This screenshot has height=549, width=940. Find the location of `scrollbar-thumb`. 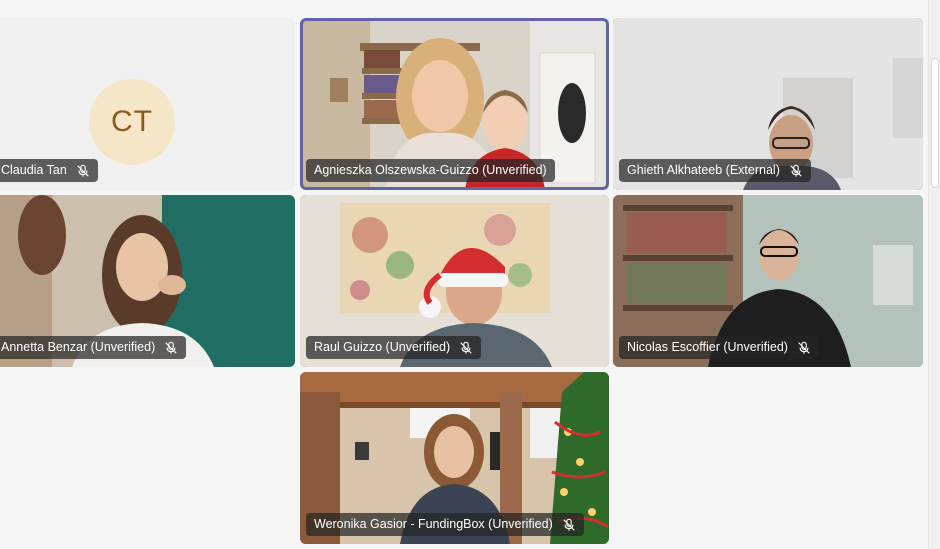

scrollbar-thumb is located at coordinates (935, 123).